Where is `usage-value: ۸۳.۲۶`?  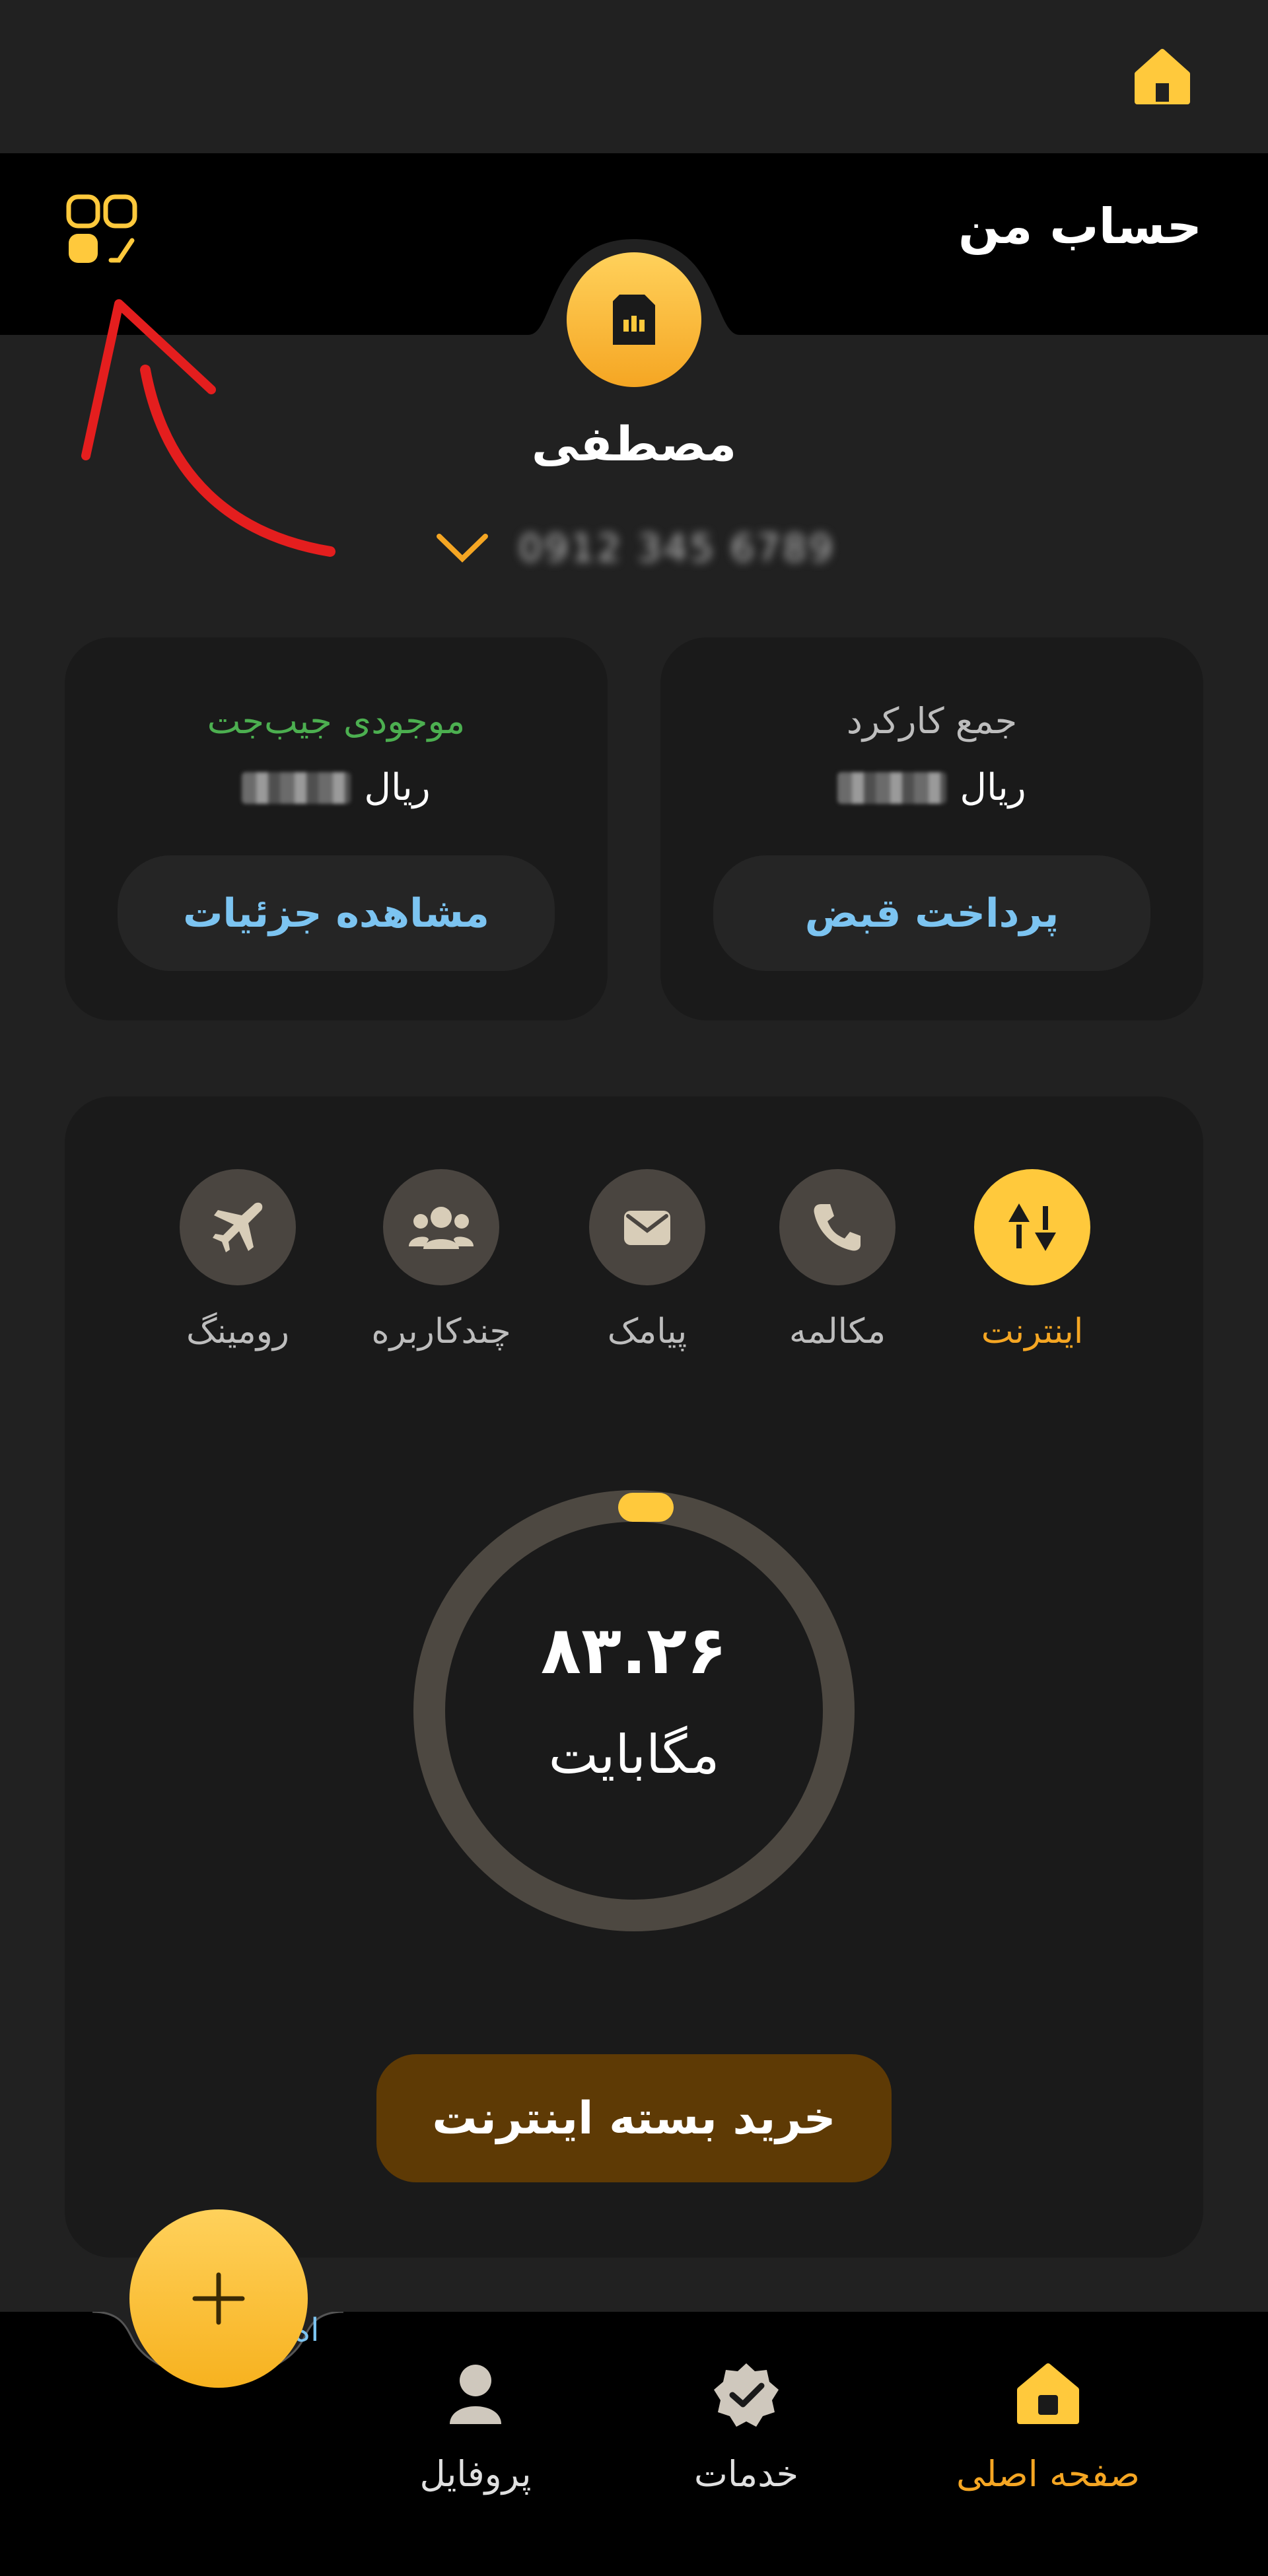 usage-value: ۸۳.۲۶ is located at coordinates (634, 1651).